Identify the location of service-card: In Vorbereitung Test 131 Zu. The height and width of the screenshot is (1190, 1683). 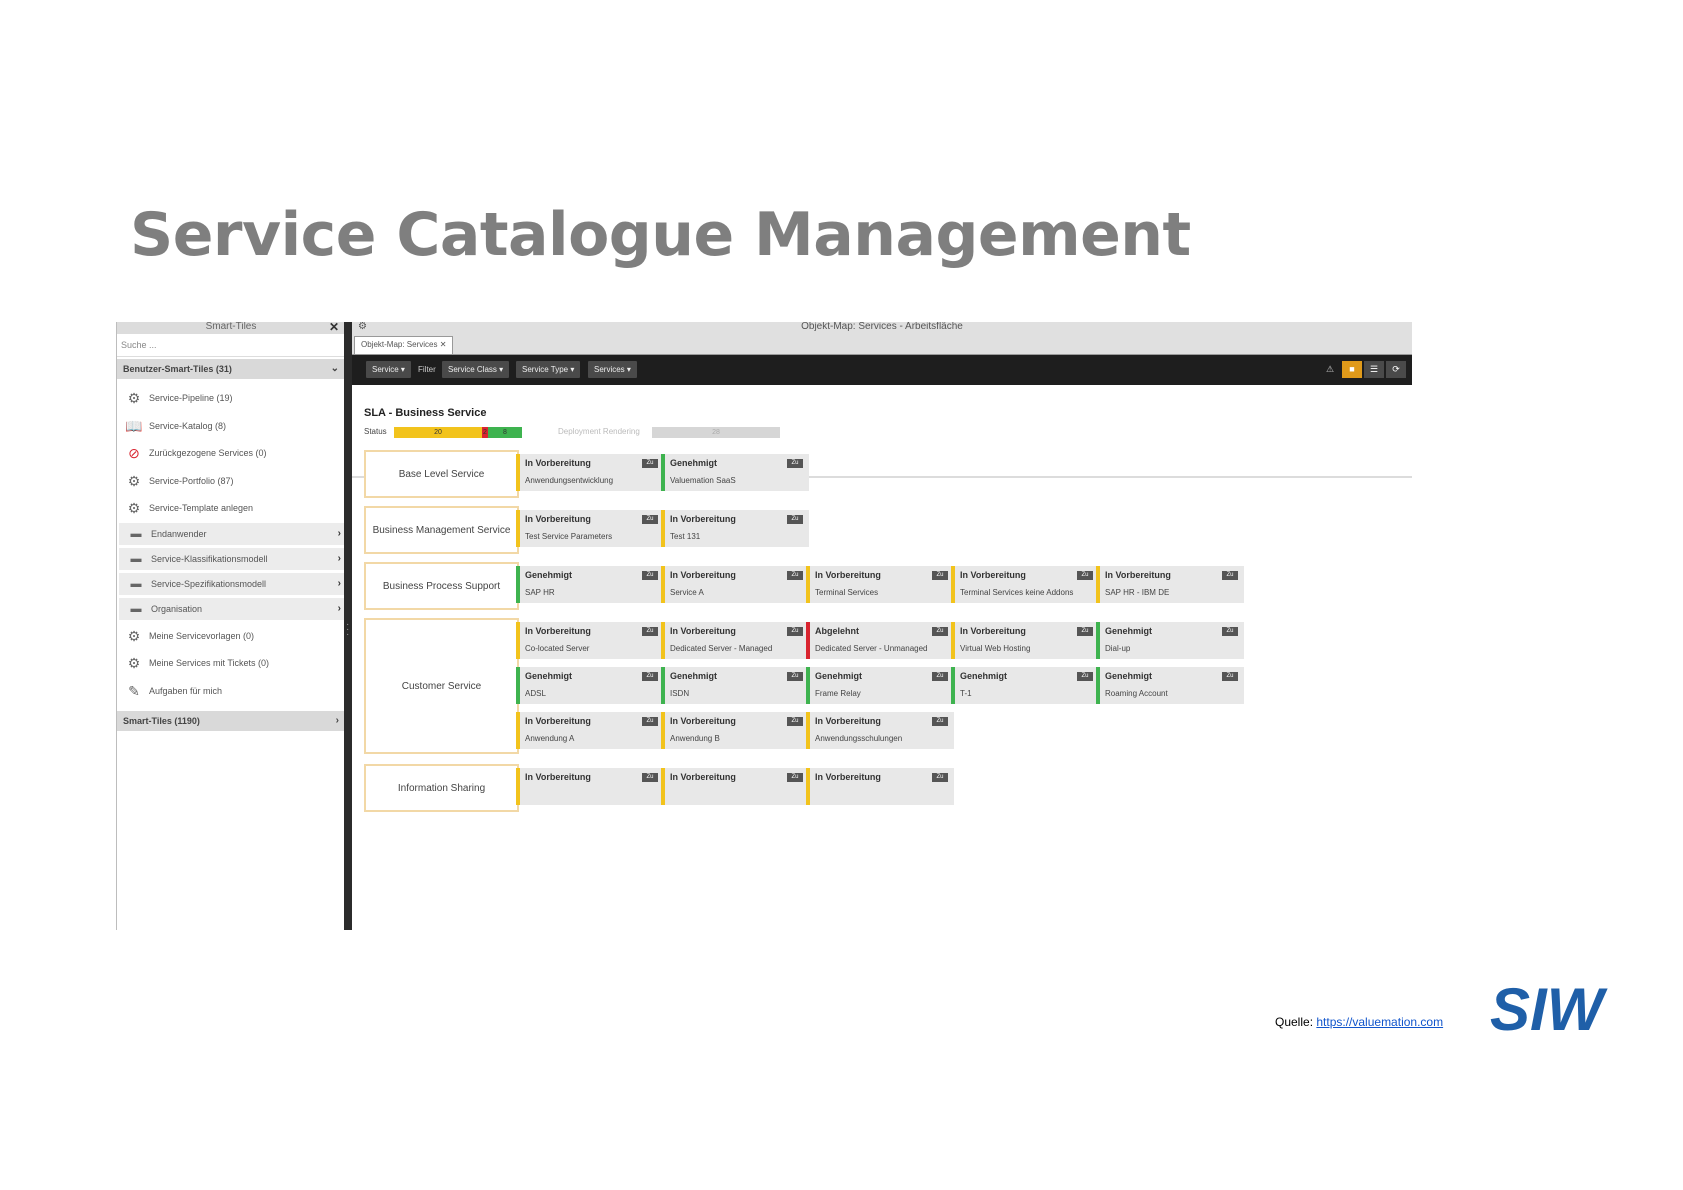
(735, 528).